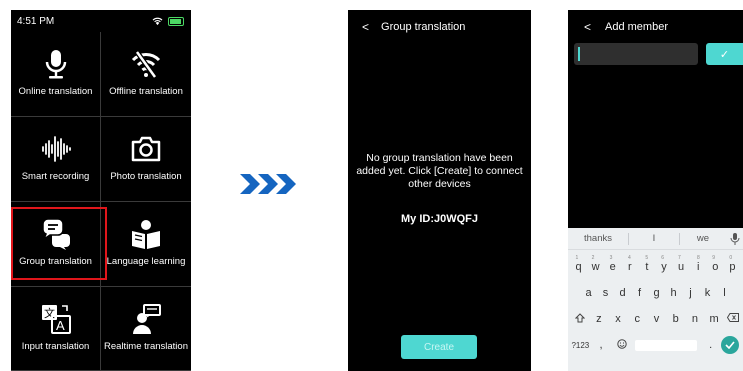 The width and height of the screenshot is (743, 371). What do you see at coordinates (580, 345) in the screenshot?
I see `symbols-key: ?123` at bounding box center [580, 345].